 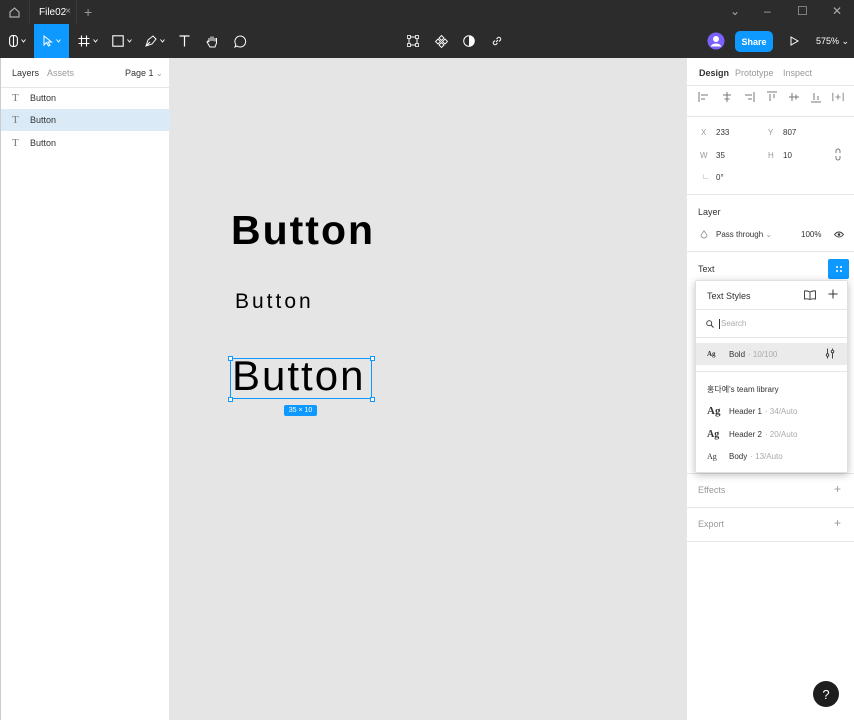 What do you see at coordinates (837, 523) in the screenshot?
I see `add-export-button: +` at bounding box center [837, 523].